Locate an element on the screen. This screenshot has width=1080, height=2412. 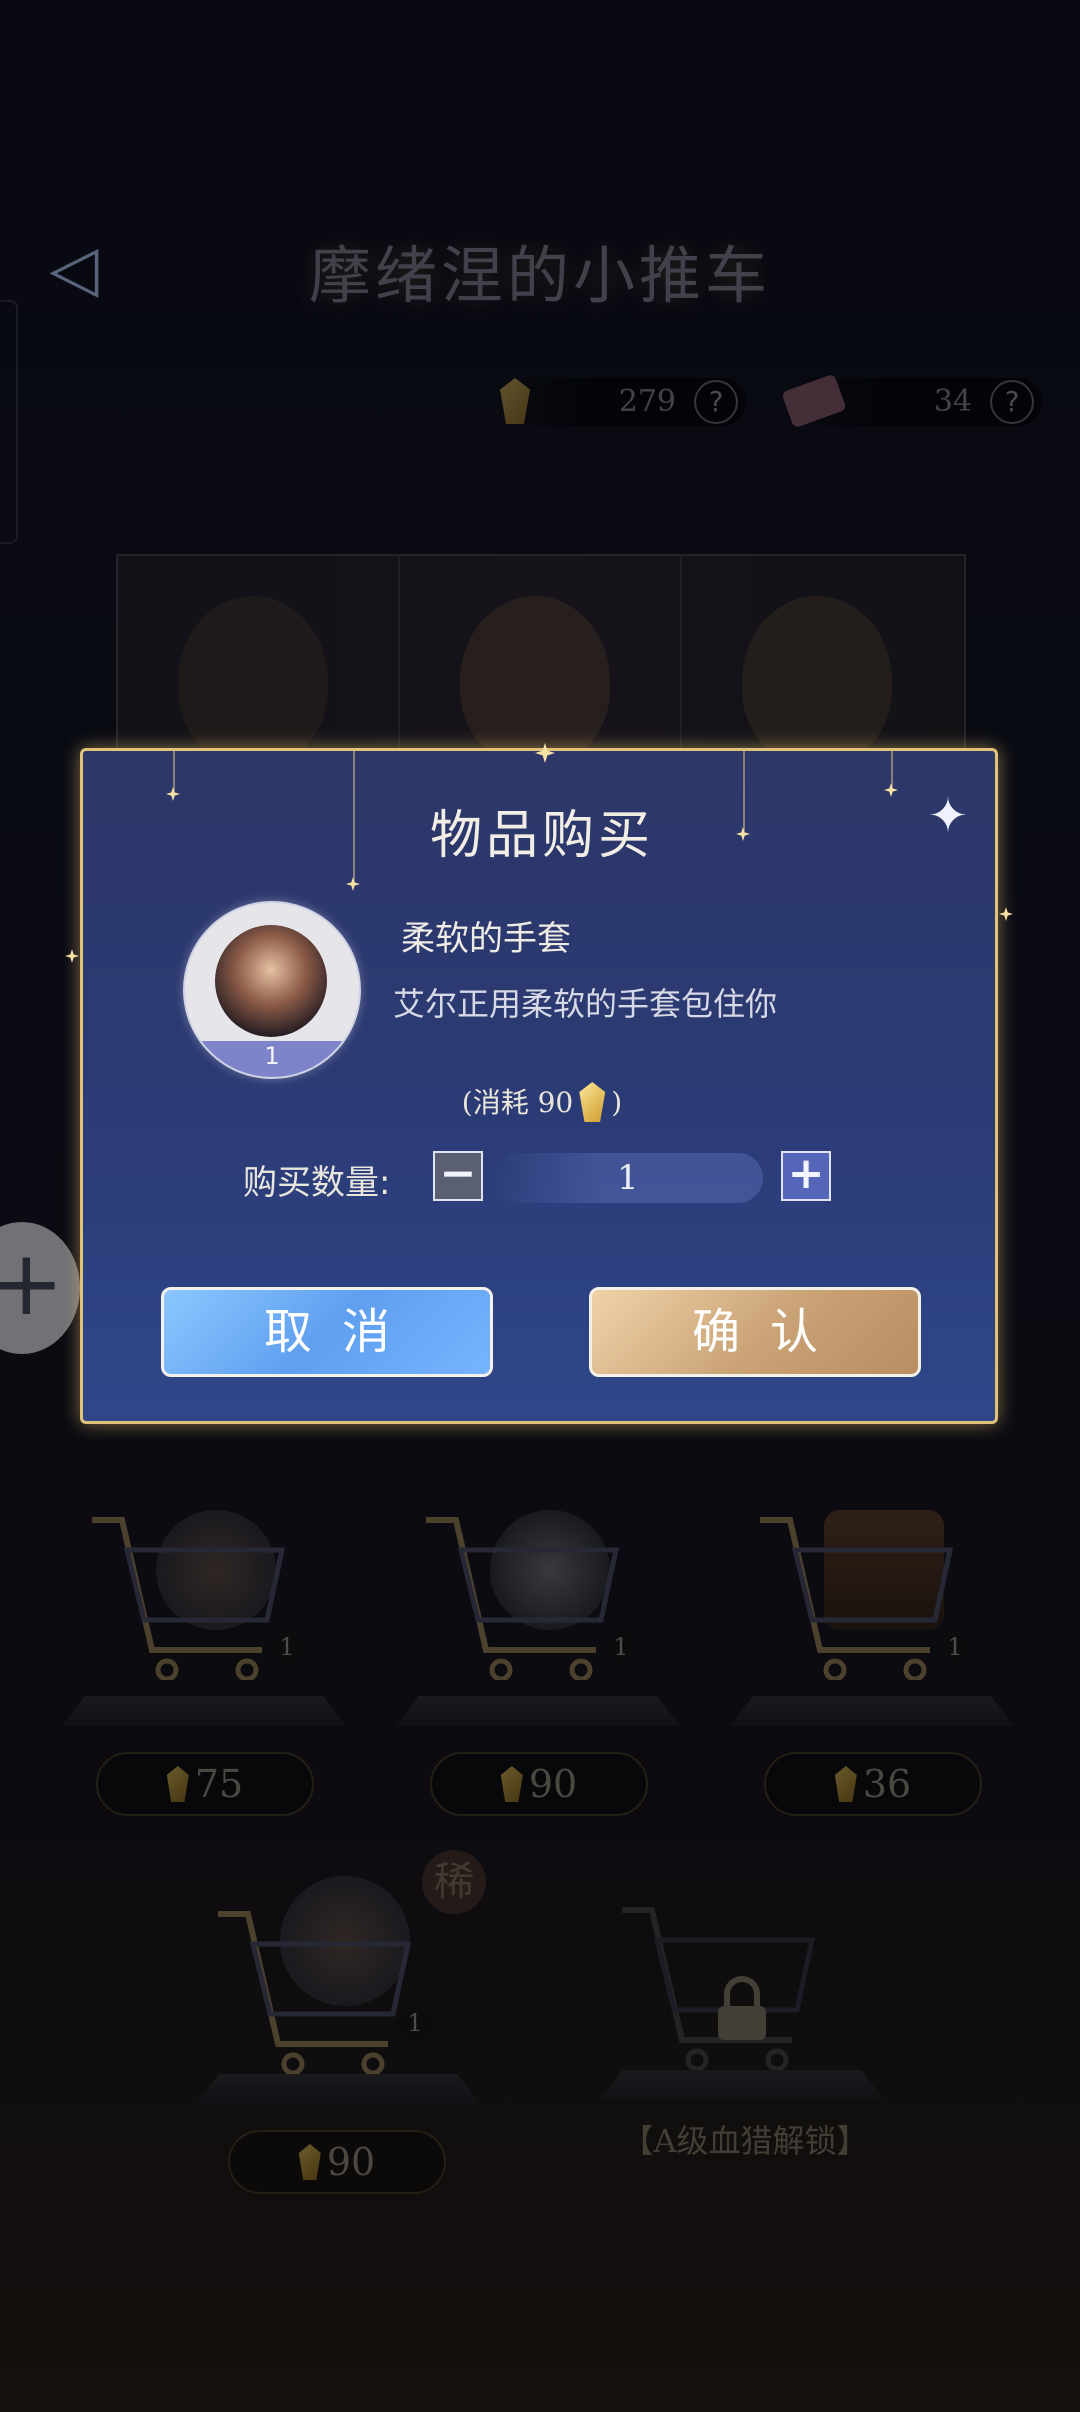
item-description: 艾尔正用柔软的手套包住你 is located at coordinates (585, 1004).